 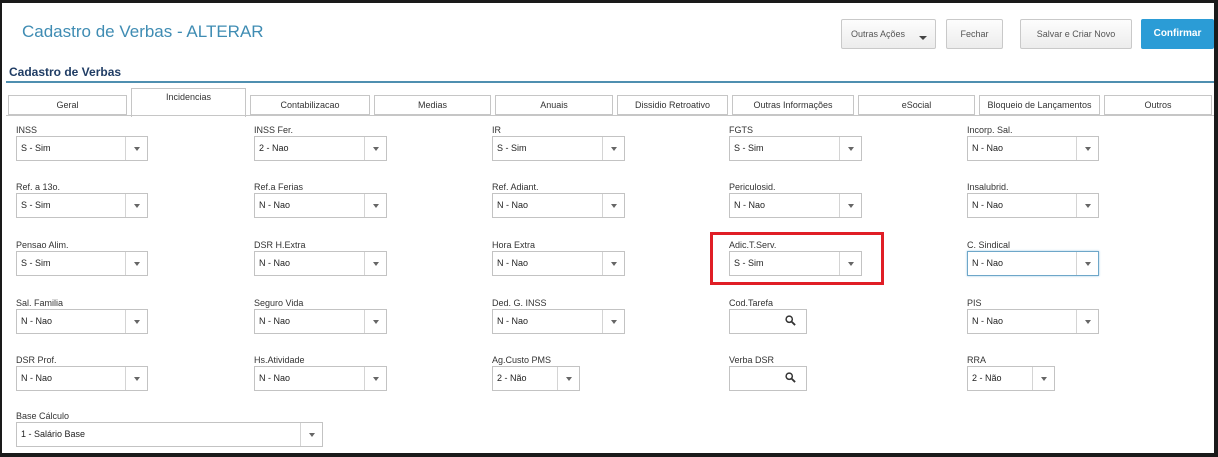 I want to click on section-divider, so click(x=610, y=82).